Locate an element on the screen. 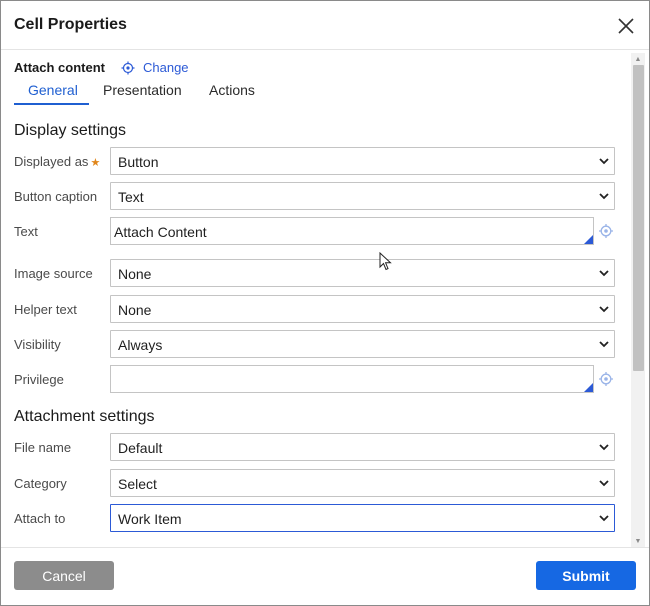  helper-text-value: None is located at coordinates (135, 310).